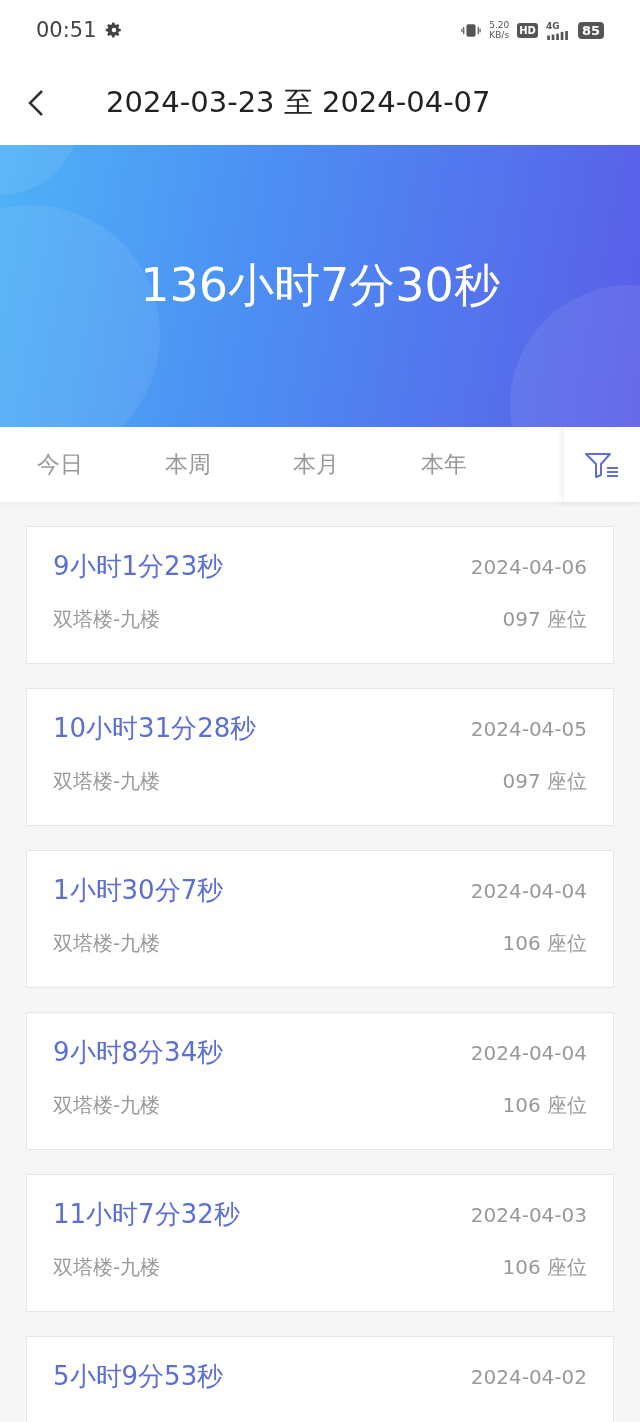 Image resolution: width=640 pixels, height=1422 pixels. What do you see at coordinates (138, 1376) in the screenshot?
I see `record-duration: 5小时9分53秒` at bounding box center [138, 1376].